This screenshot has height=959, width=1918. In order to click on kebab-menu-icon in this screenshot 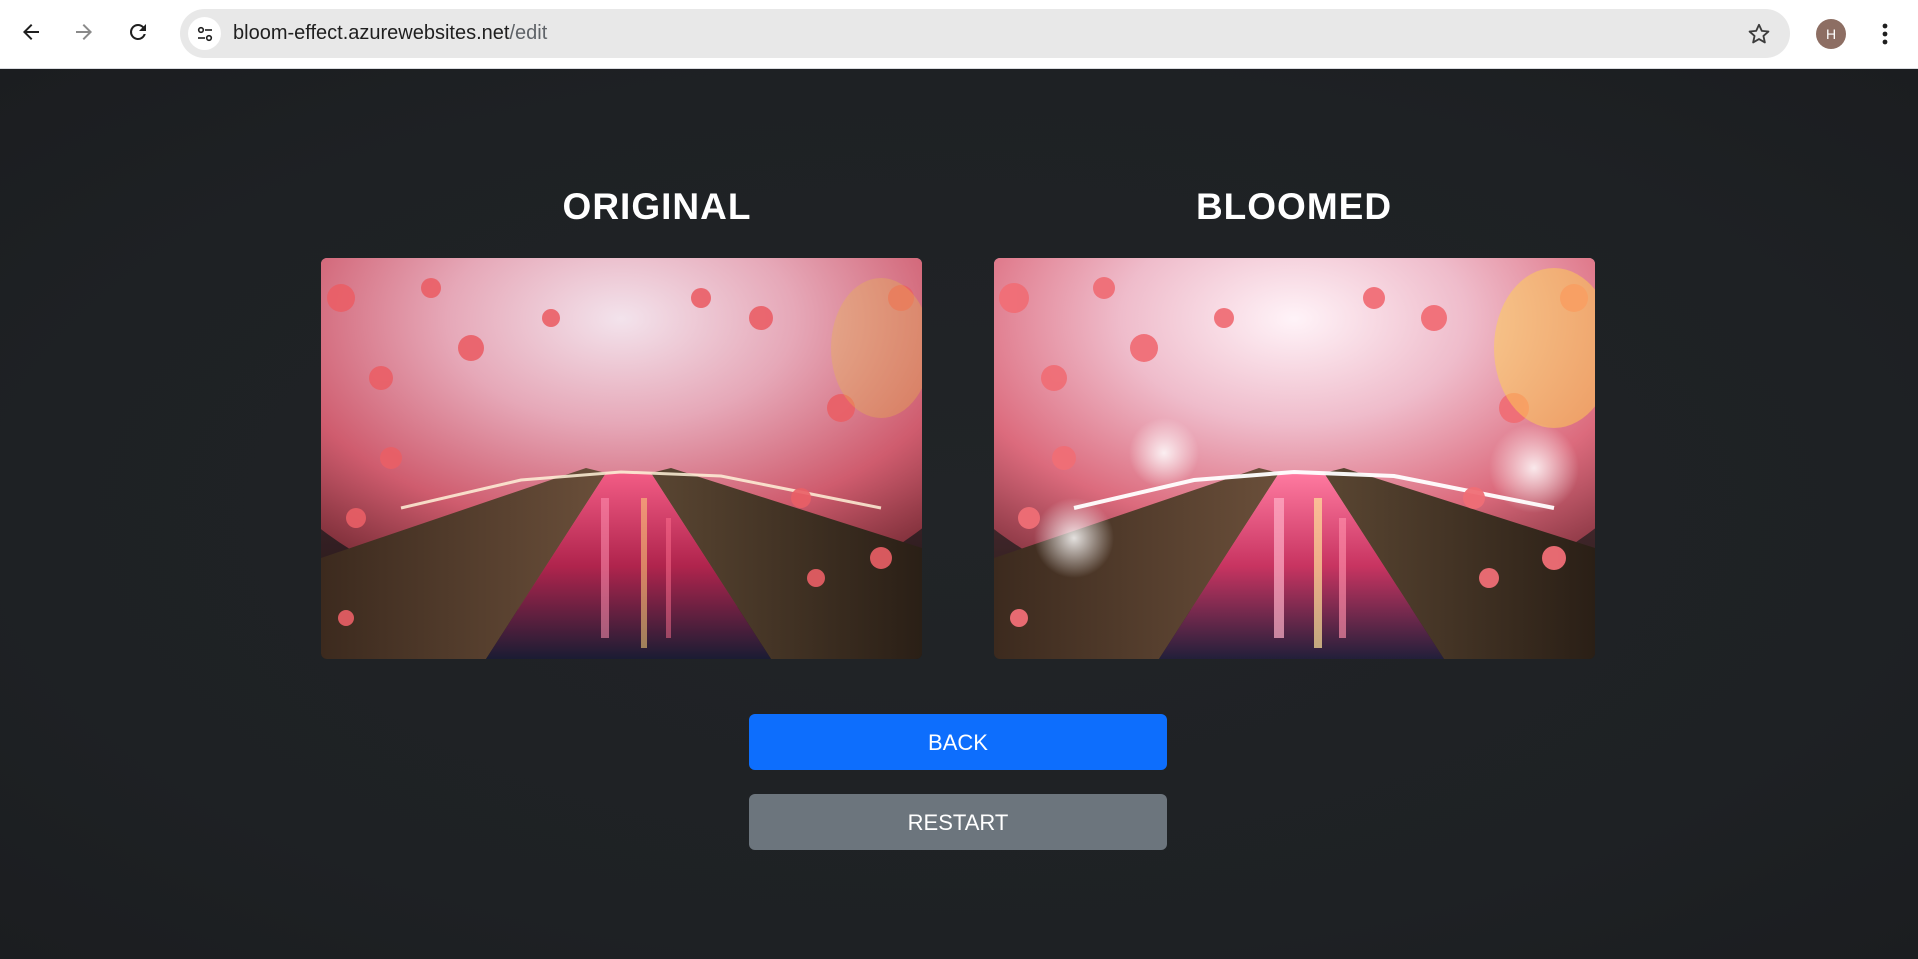, I will do `click(1885, 34)`.